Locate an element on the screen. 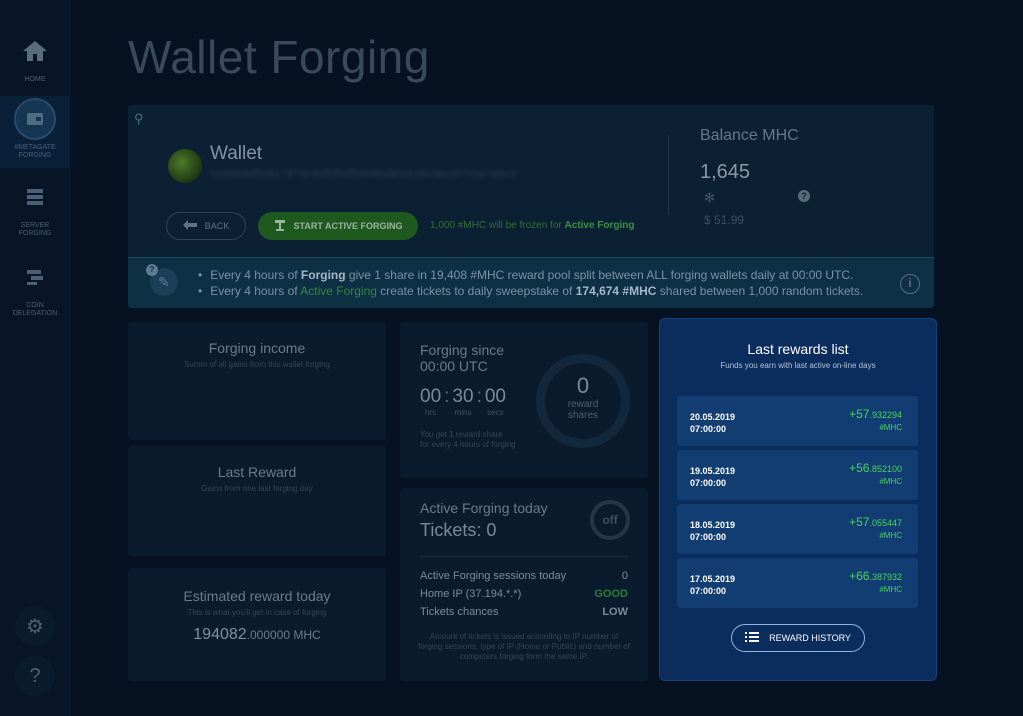 The height and width of the screenshot is (716, 1023). avatar is located at coordinates (185, 166).